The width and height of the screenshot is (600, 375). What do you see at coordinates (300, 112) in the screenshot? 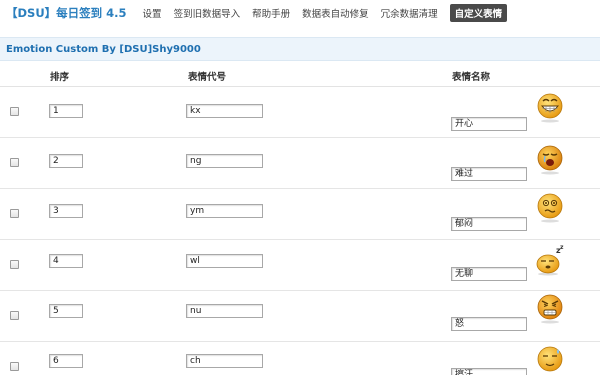
I see `table-row: 1 kx 开心` at bounding box center [300, 112].